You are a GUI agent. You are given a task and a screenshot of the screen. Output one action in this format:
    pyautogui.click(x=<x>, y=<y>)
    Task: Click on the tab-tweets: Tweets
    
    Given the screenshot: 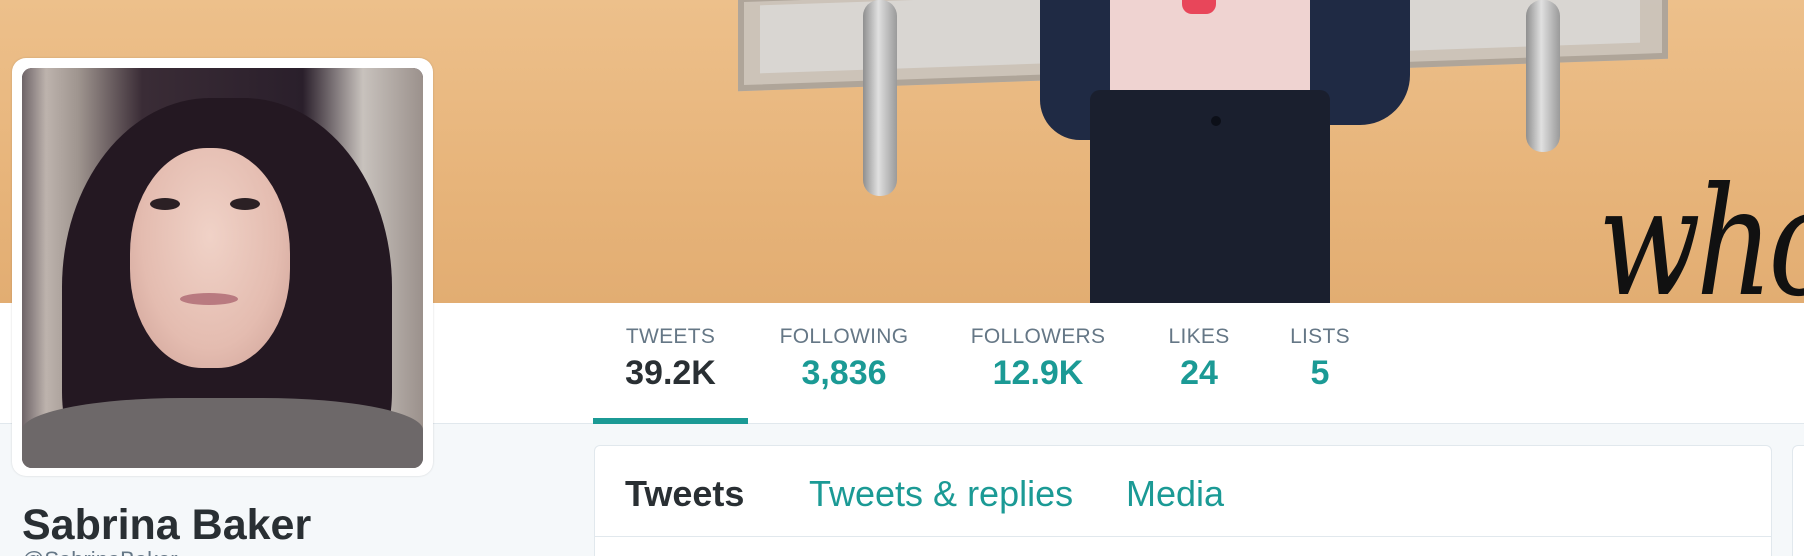 What is the action you would take?
    pyautogui.click(x=684, y=494)
    